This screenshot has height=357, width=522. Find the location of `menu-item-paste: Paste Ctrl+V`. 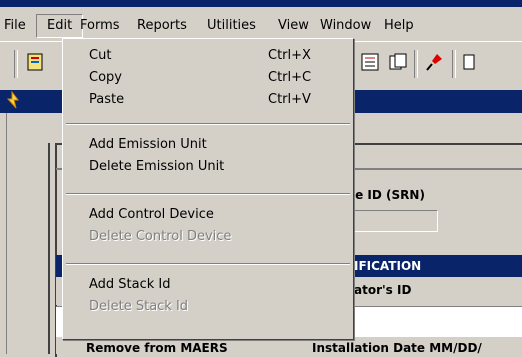

menu-item-paste: Paste Ctrl+V is located at coordinates (208, 100).